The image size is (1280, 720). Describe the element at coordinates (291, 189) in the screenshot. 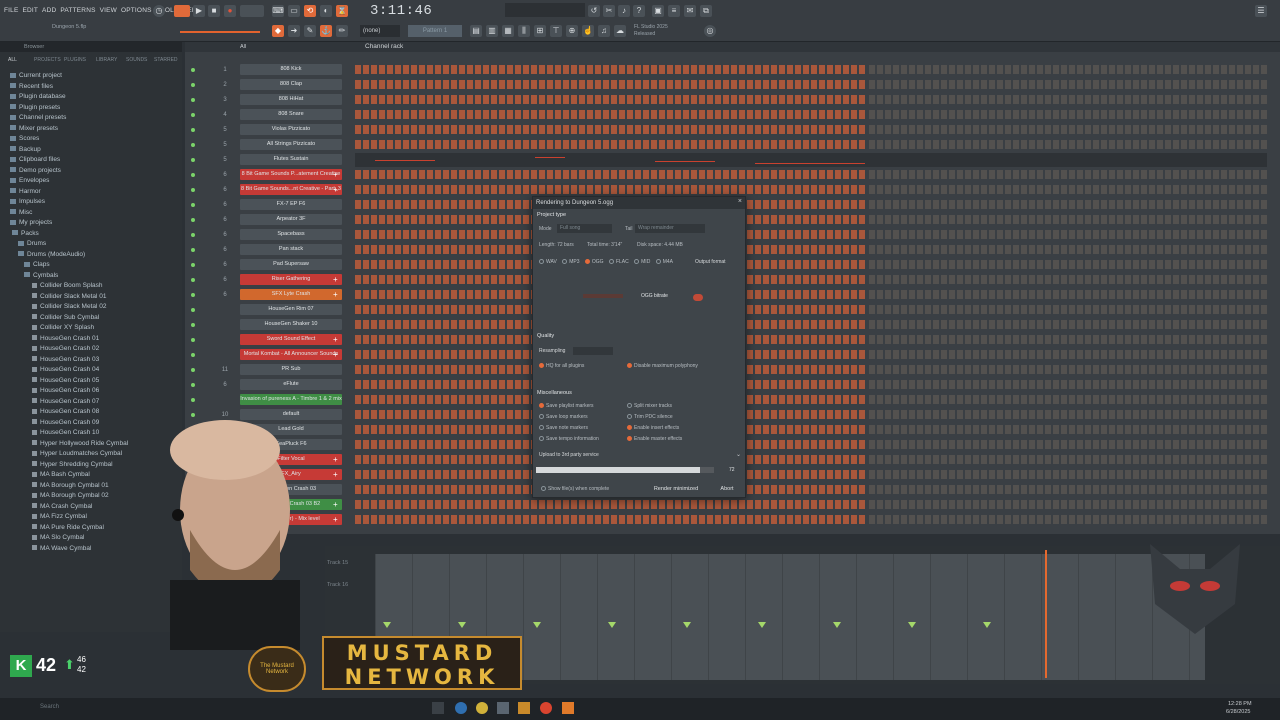

I see `channel-name-button: 8 Bit Game Sounds...nt Creative - Part_3` at that location.